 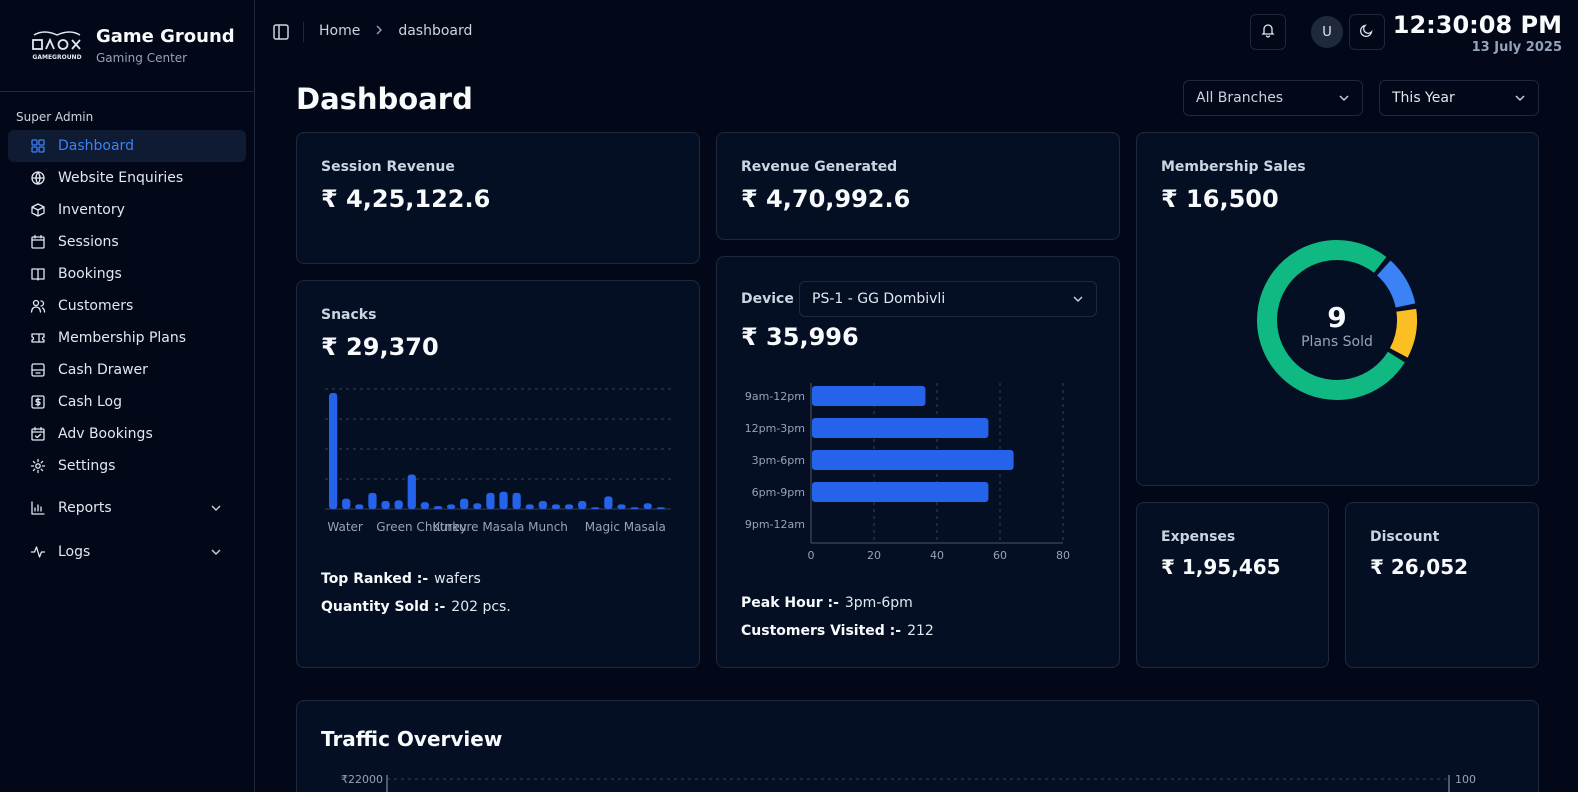 I want to click on bell-icon, so click(x=1268, y=32).